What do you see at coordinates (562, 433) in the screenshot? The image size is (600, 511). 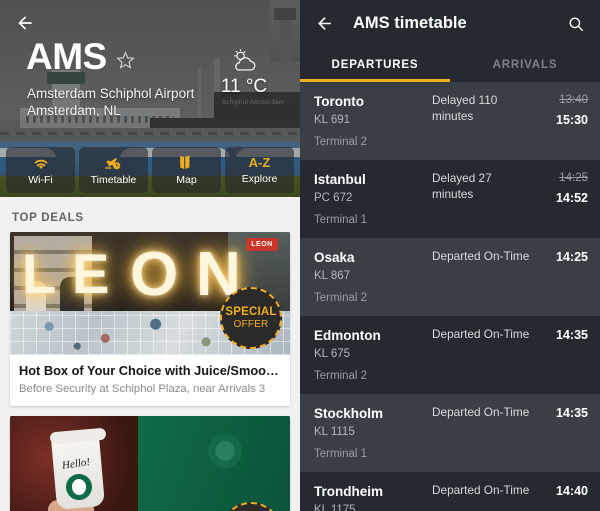 I see `flight-time-col: 14:35` at bounding box center [562, 433].